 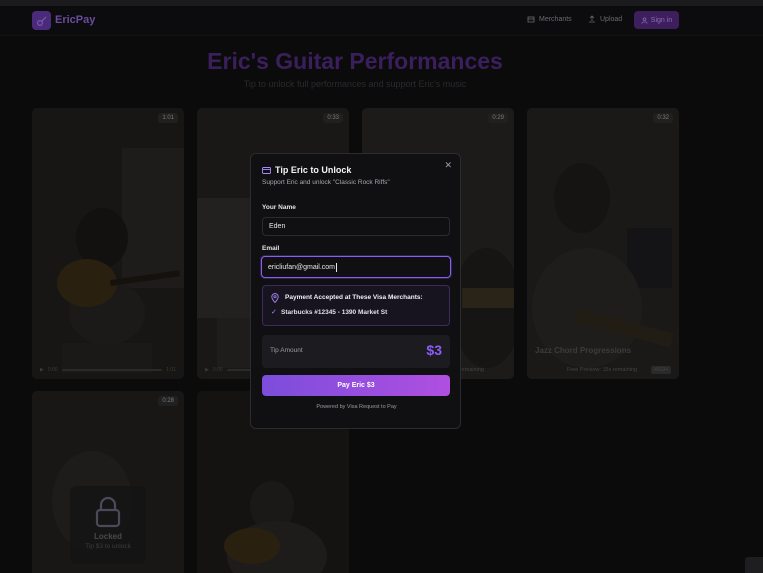 What do you see at coordinates (168, 118) in the screenshot?
I see `duration-badge: 1:01` at bounding box center [168, 118].